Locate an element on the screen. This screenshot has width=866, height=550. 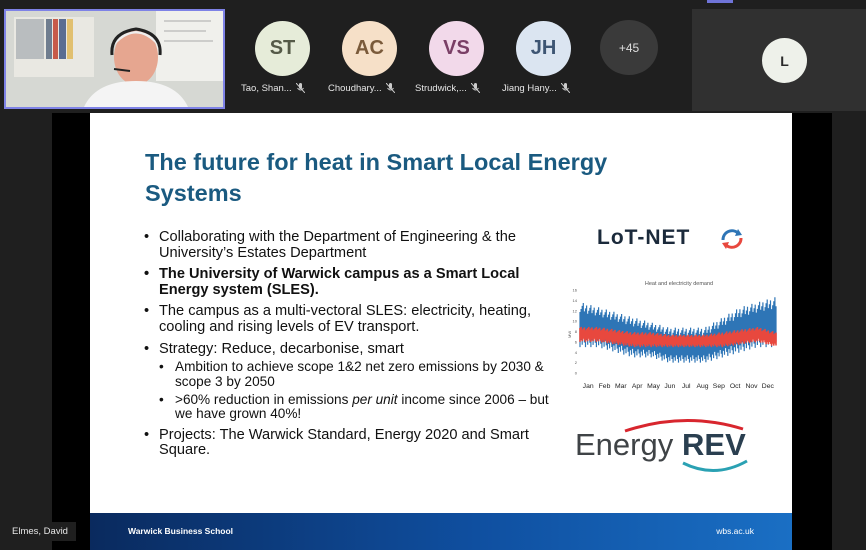
chart-title: Heat and electricity demand is located at coordinates (679, 284).